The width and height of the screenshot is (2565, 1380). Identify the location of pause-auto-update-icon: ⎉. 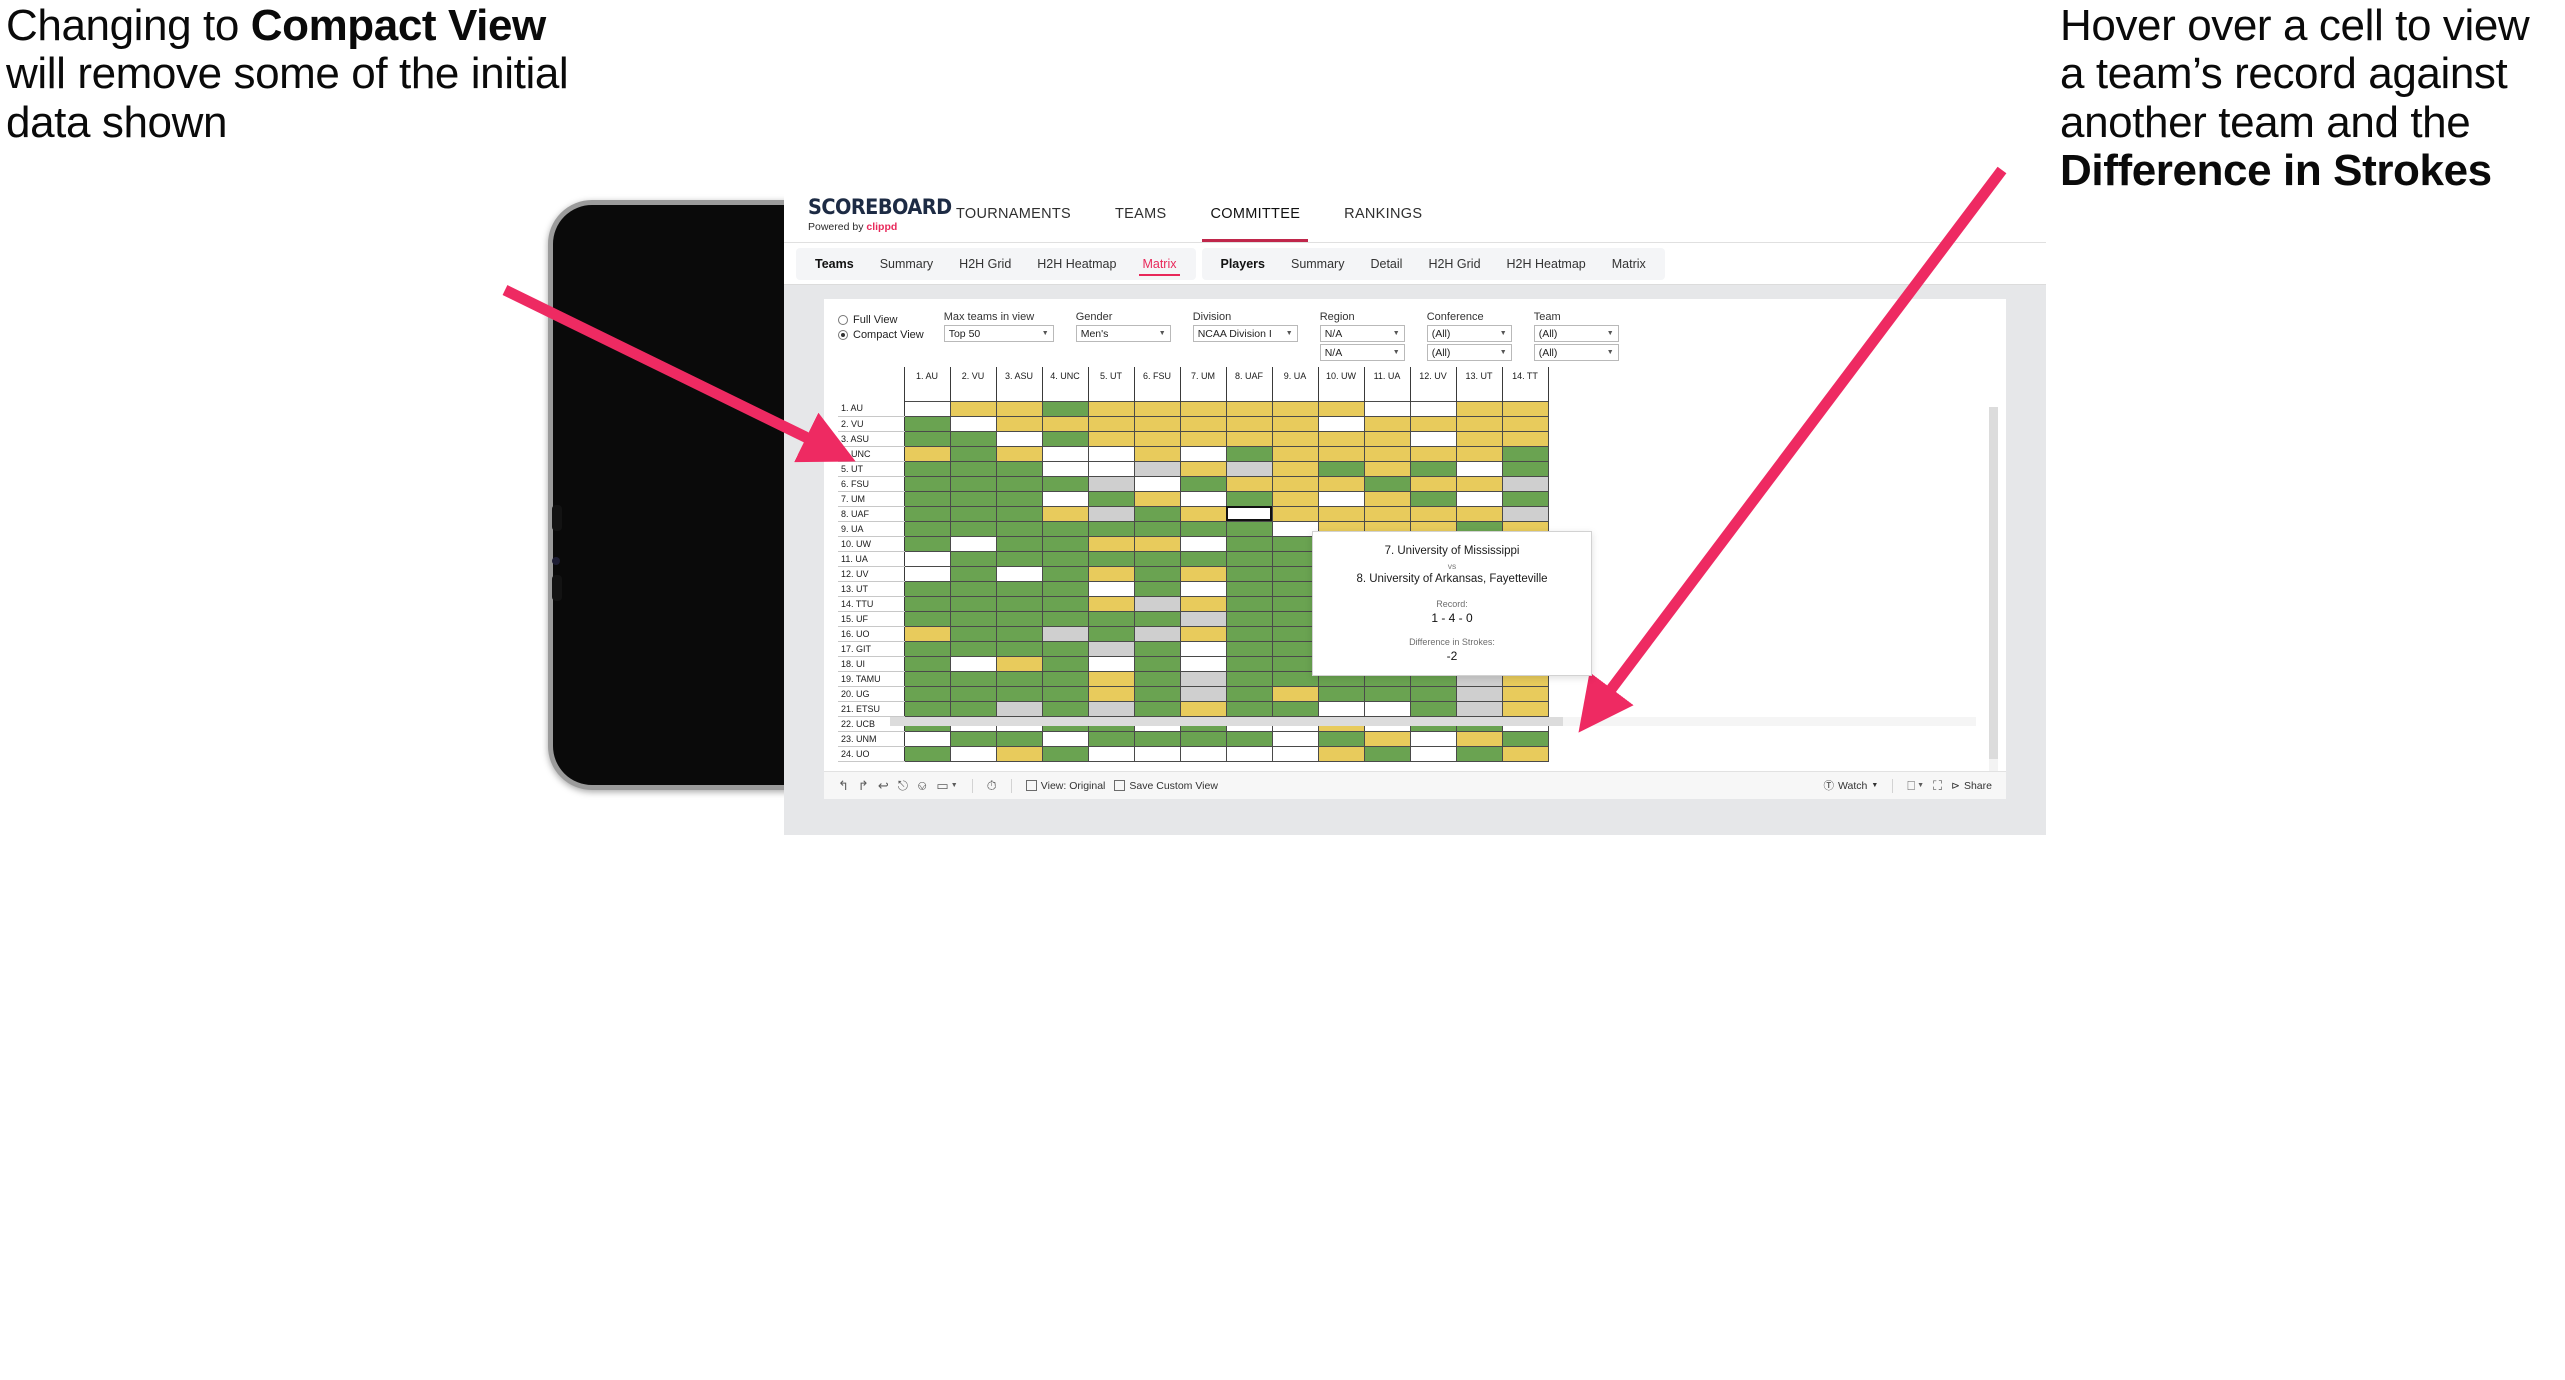
(922, 785).